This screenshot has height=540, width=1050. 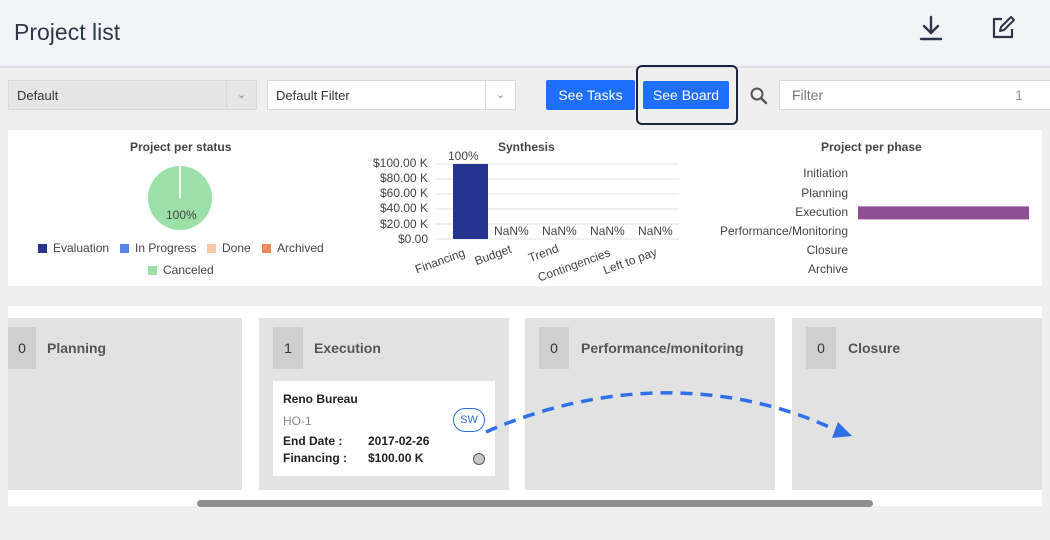 I want to click on see-board-button: See Board, so click(x=686, y=95).